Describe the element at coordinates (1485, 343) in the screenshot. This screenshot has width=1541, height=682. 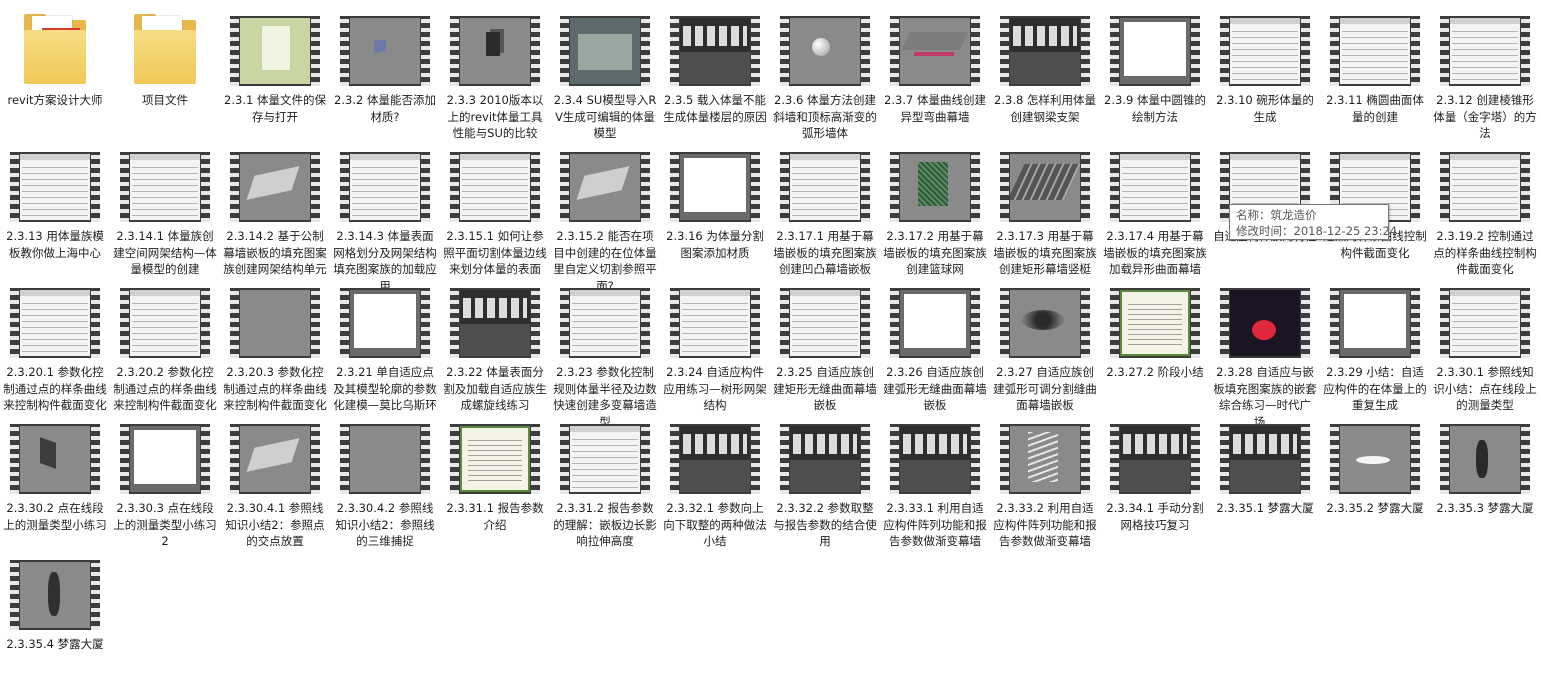
I see `video-file-item: 2.3.30.1 参照线知识小结：点在线段上的测量类型` at that location.